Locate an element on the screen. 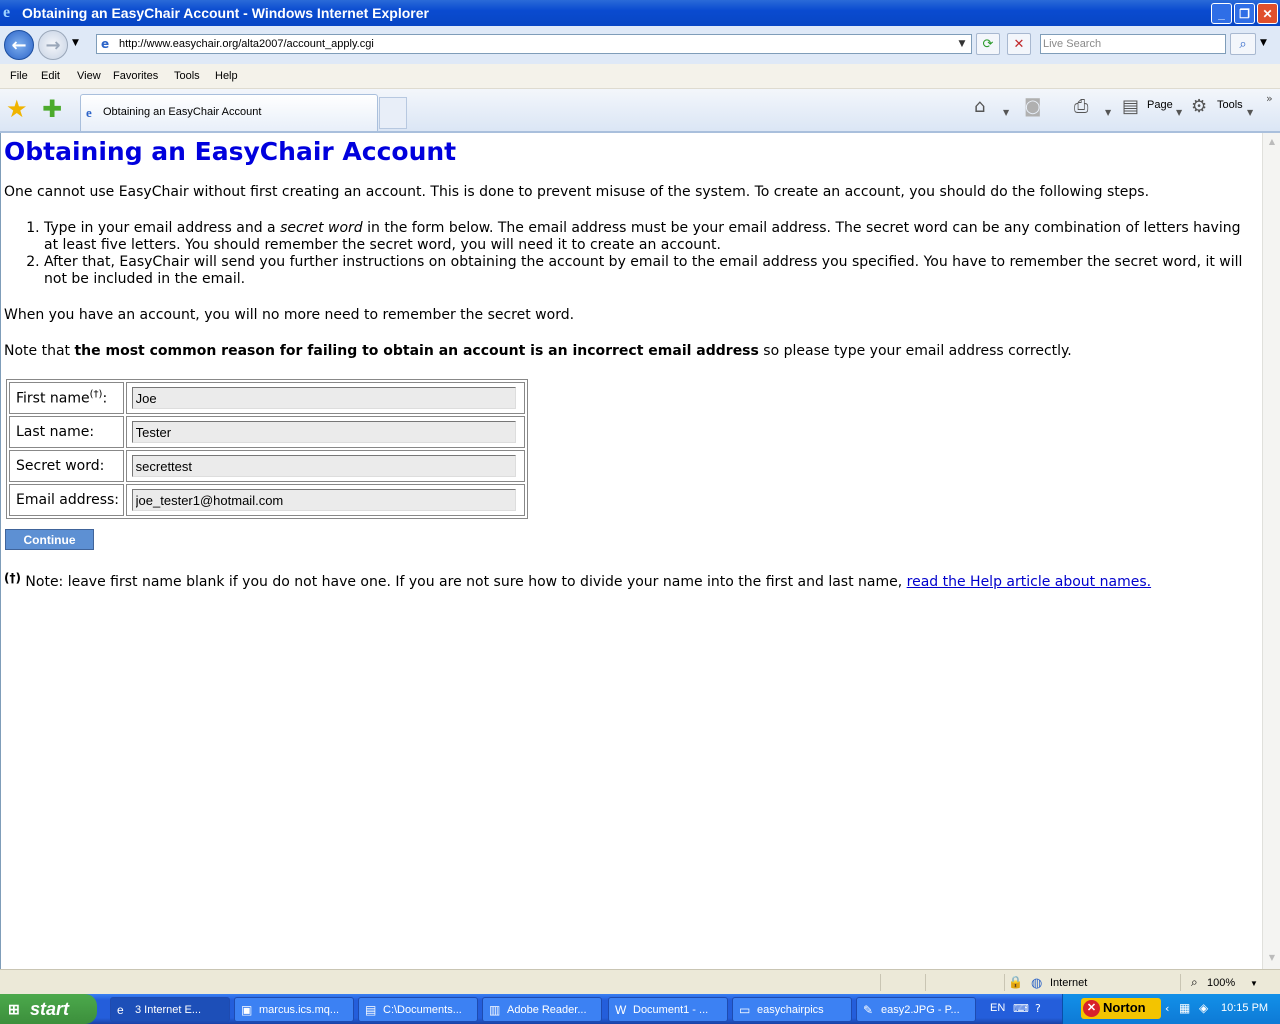 The height and width of the screenshot is (1024, 1280). first-name-field is located at coordinates (323, 398).